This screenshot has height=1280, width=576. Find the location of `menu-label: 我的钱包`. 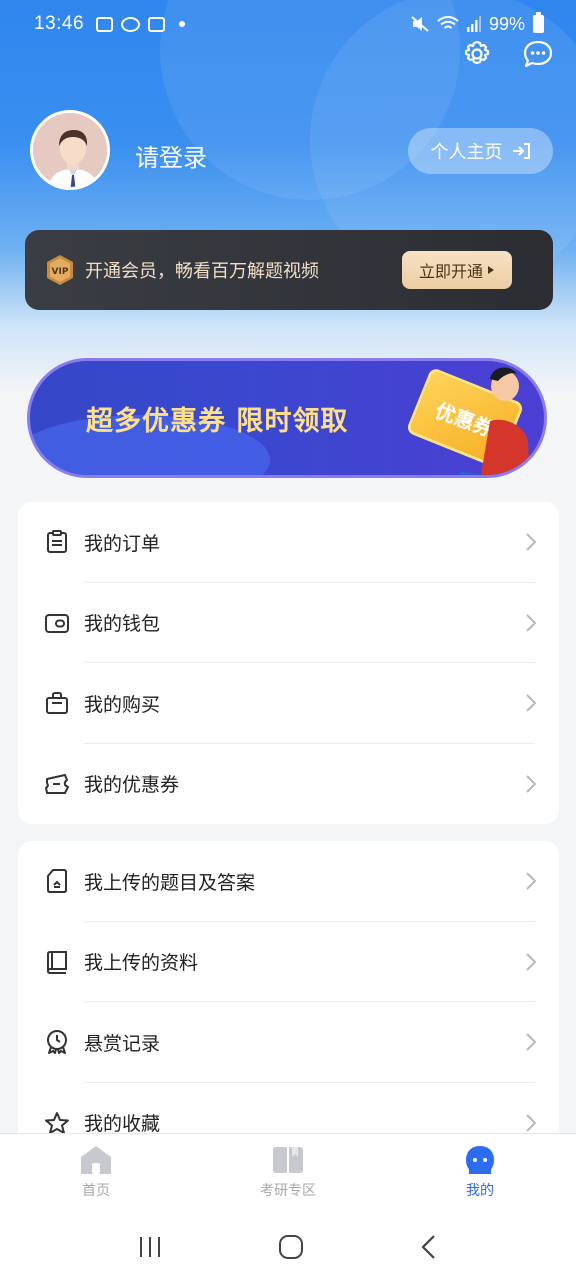

menu-label: 我的钱包 is located at coordinates (122, 624).